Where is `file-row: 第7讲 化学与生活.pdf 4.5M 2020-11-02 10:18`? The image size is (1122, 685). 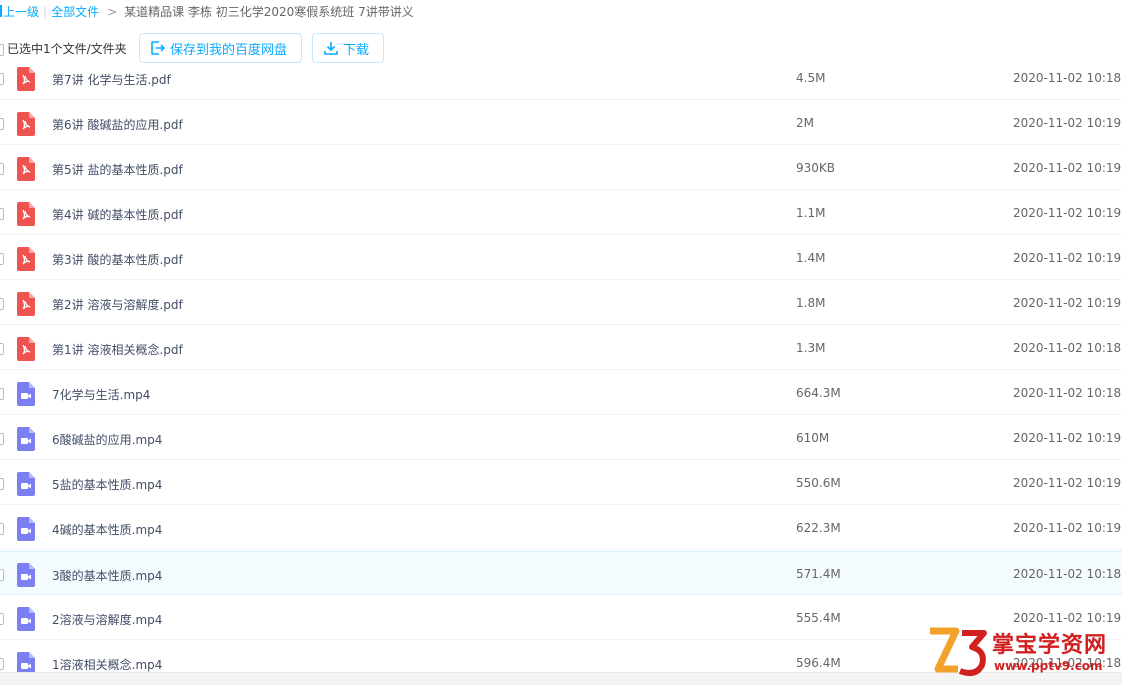 file-row: 第7讲 化学与生活.pdf 4.5M 2020-11-02 10:18 is located at coordinates (561, 78).